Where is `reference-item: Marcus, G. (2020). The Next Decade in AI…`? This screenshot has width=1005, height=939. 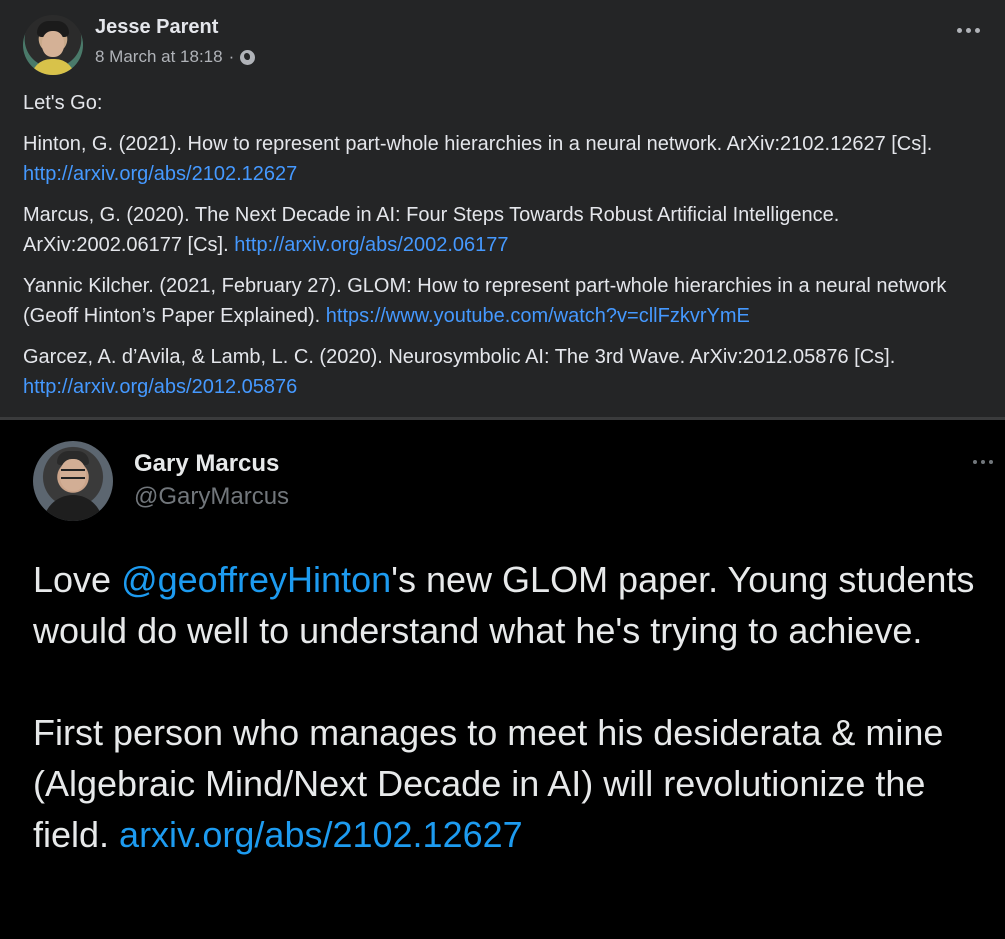 reference-item: Marcus, G. (2020). The Next Decade in AI… is located at coordinates (505, 230).